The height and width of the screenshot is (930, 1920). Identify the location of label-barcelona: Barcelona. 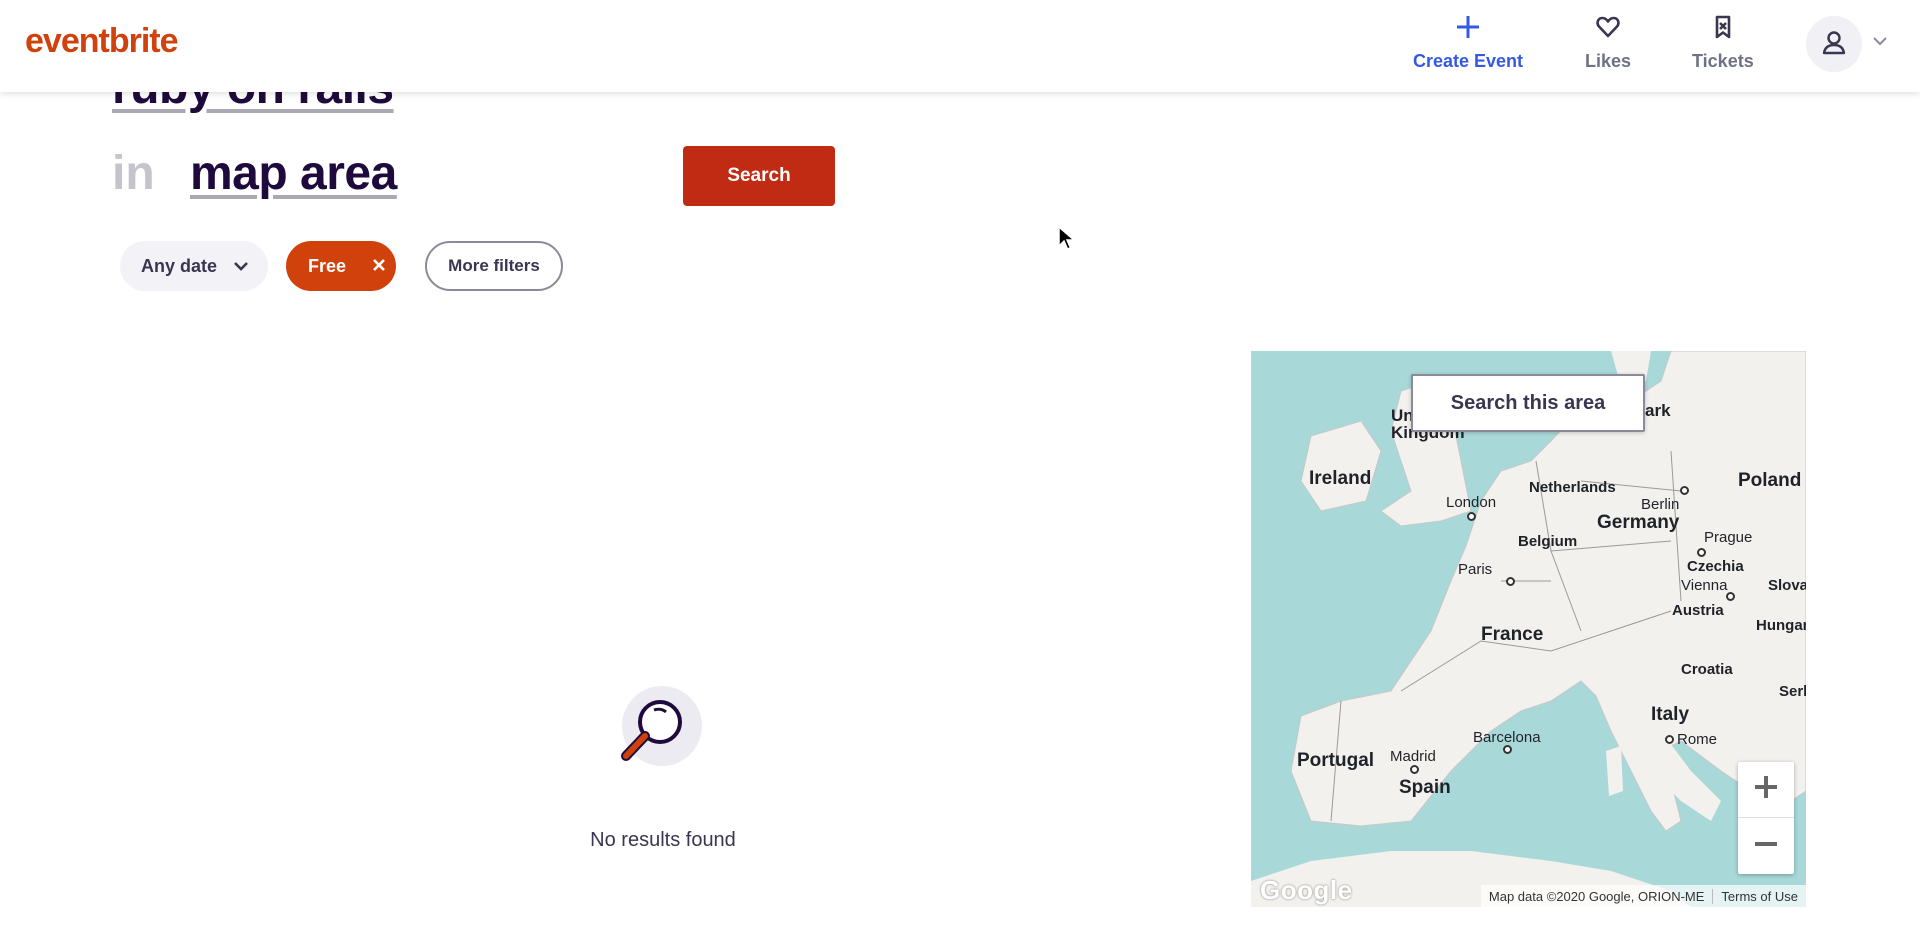
(1507, 737).